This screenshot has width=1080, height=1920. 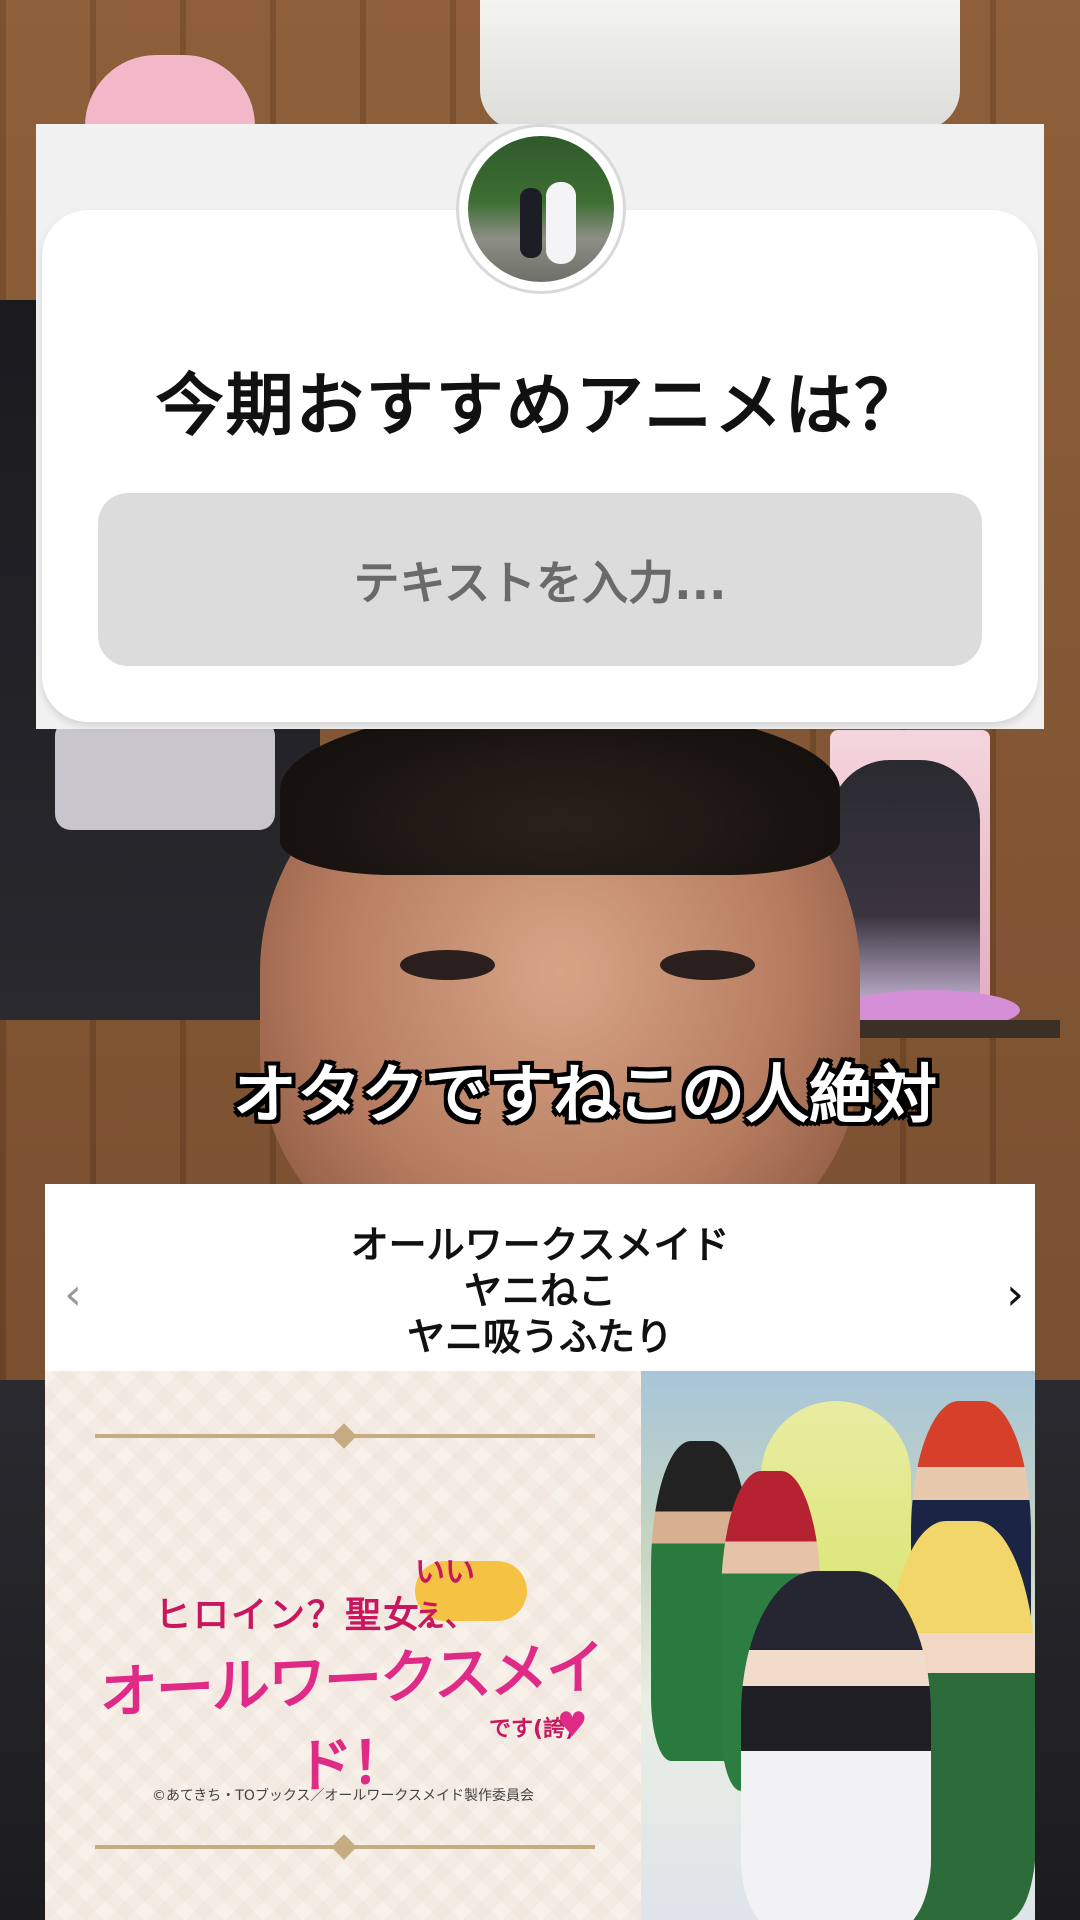 I want to click on heart-icon: ♥, so click(x=572, y=1725).